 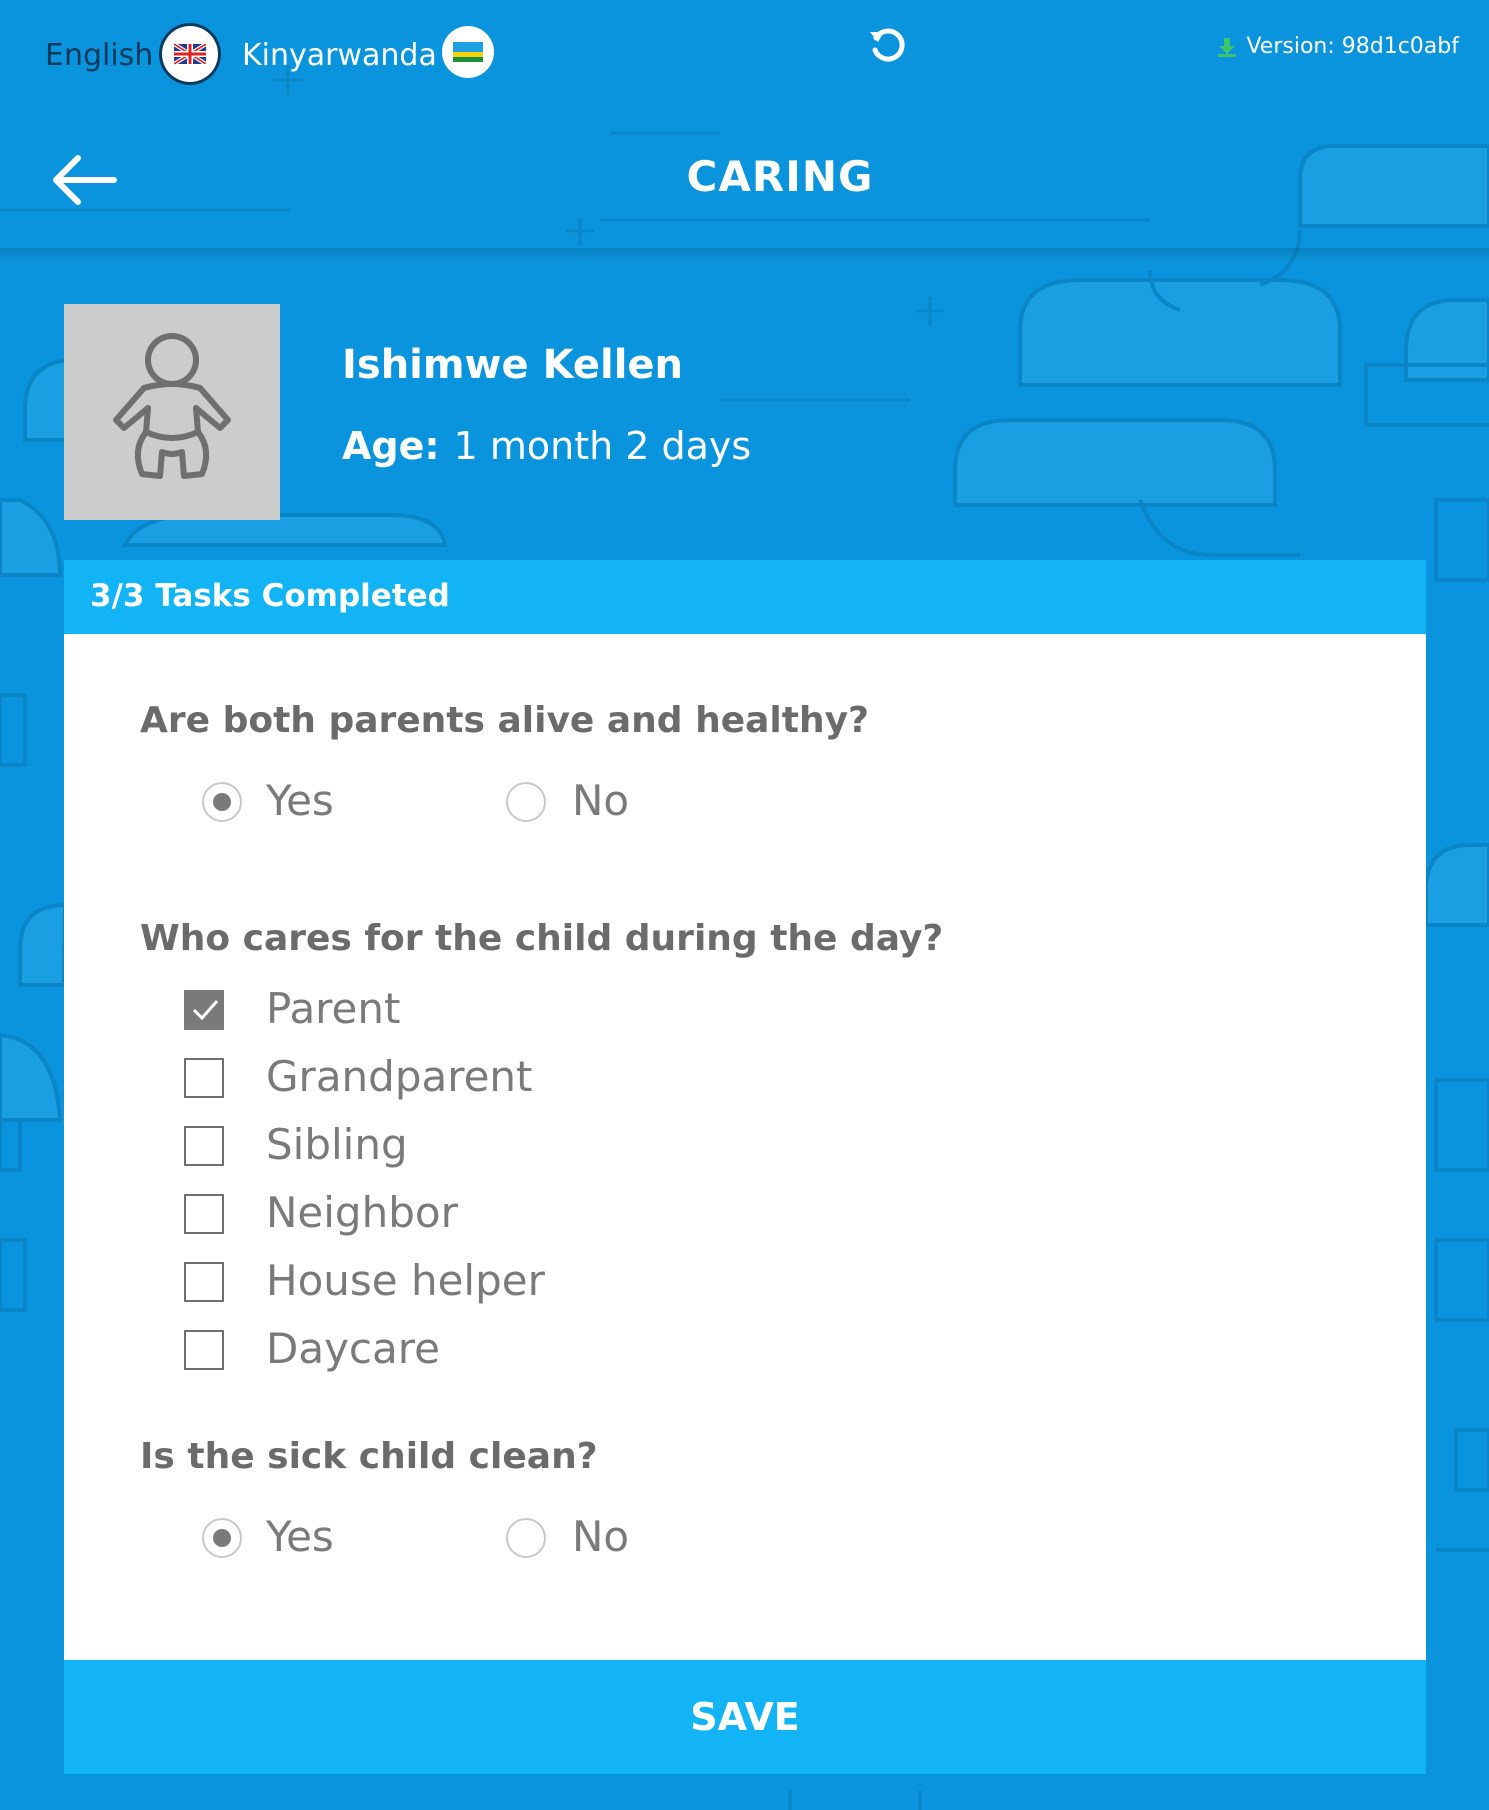 What do you see at coordinates (745, 597) in the screenshot?
I see `tasks-status-bar: 3/3 Tasks Completed` at bounding box center [745, 597].